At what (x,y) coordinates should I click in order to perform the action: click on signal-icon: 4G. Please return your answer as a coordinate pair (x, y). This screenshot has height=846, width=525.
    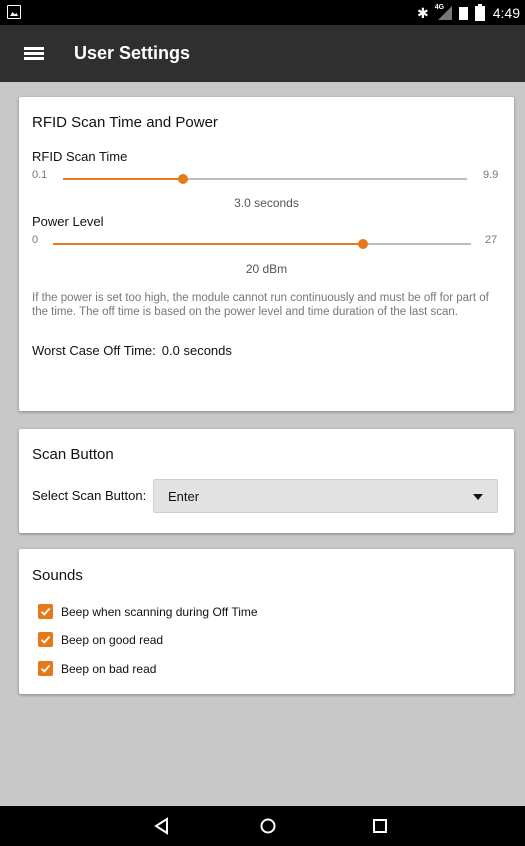
    Looking at the image, I should click on (443, 12).